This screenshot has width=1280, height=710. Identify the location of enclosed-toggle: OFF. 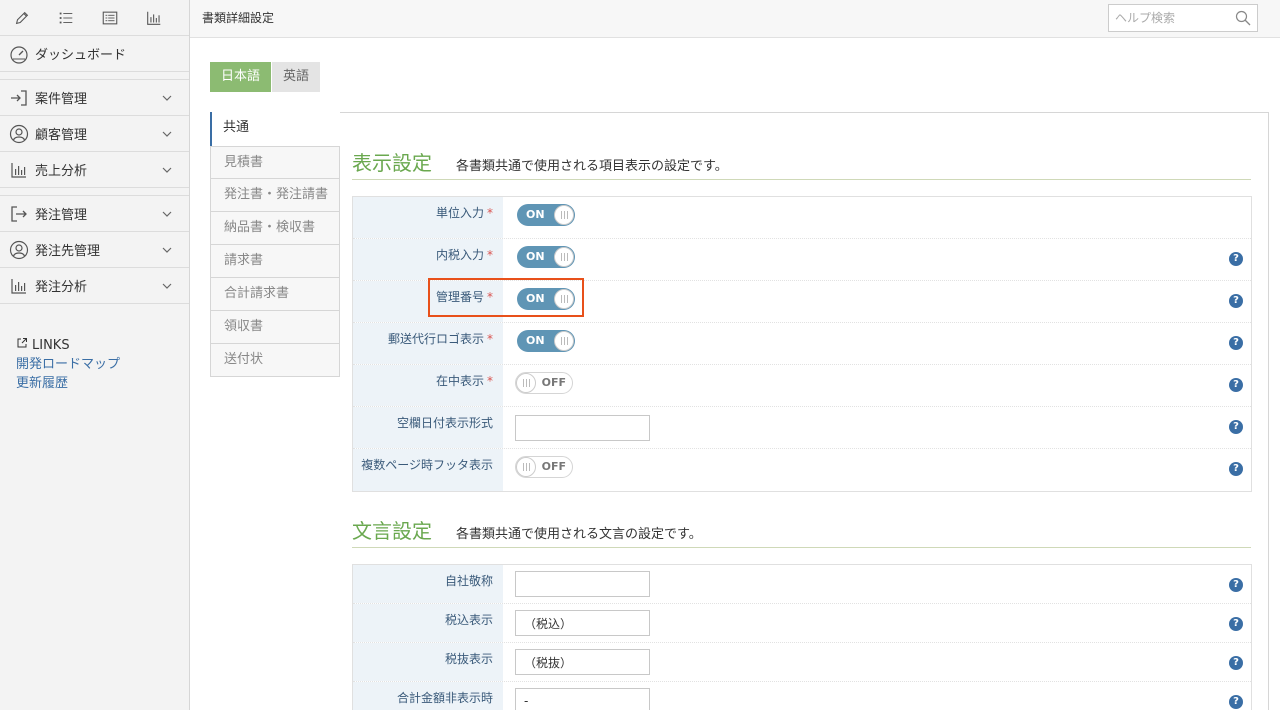
(544, 383).